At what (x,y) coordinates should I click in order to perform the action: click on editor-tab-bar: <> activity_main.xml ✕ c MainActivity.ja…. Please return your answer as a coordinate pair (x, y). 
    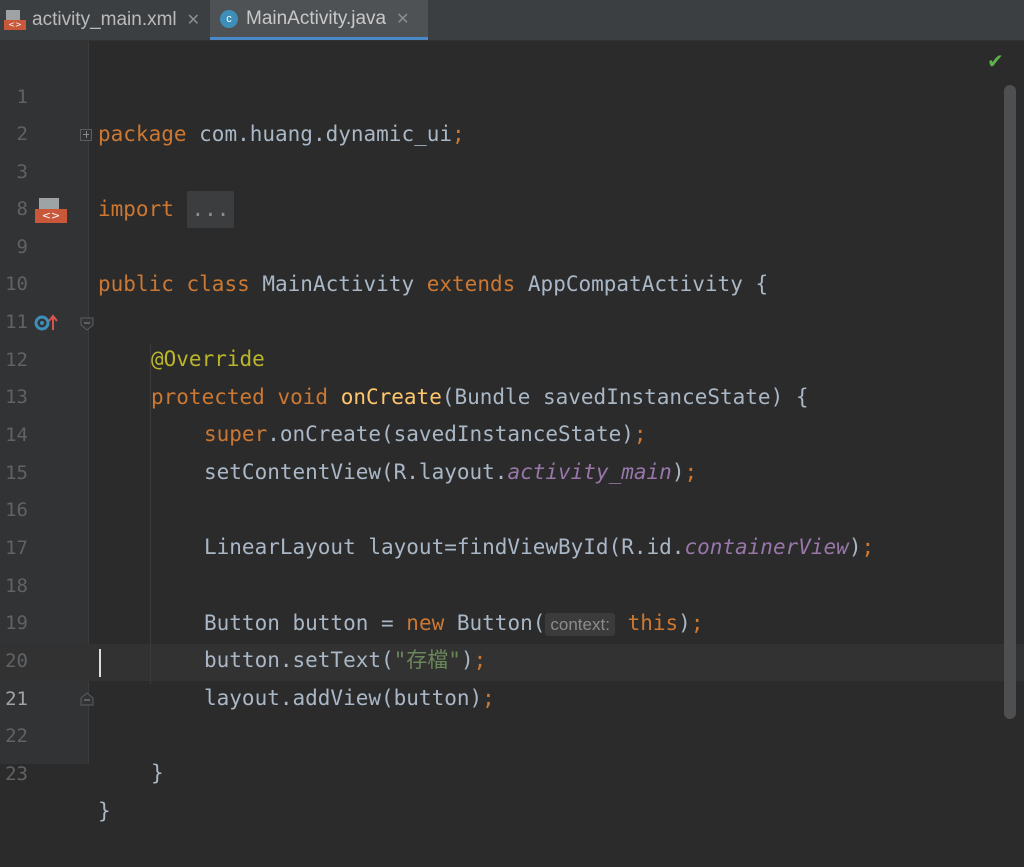
    Looking at the image, I should click on (512, 20).